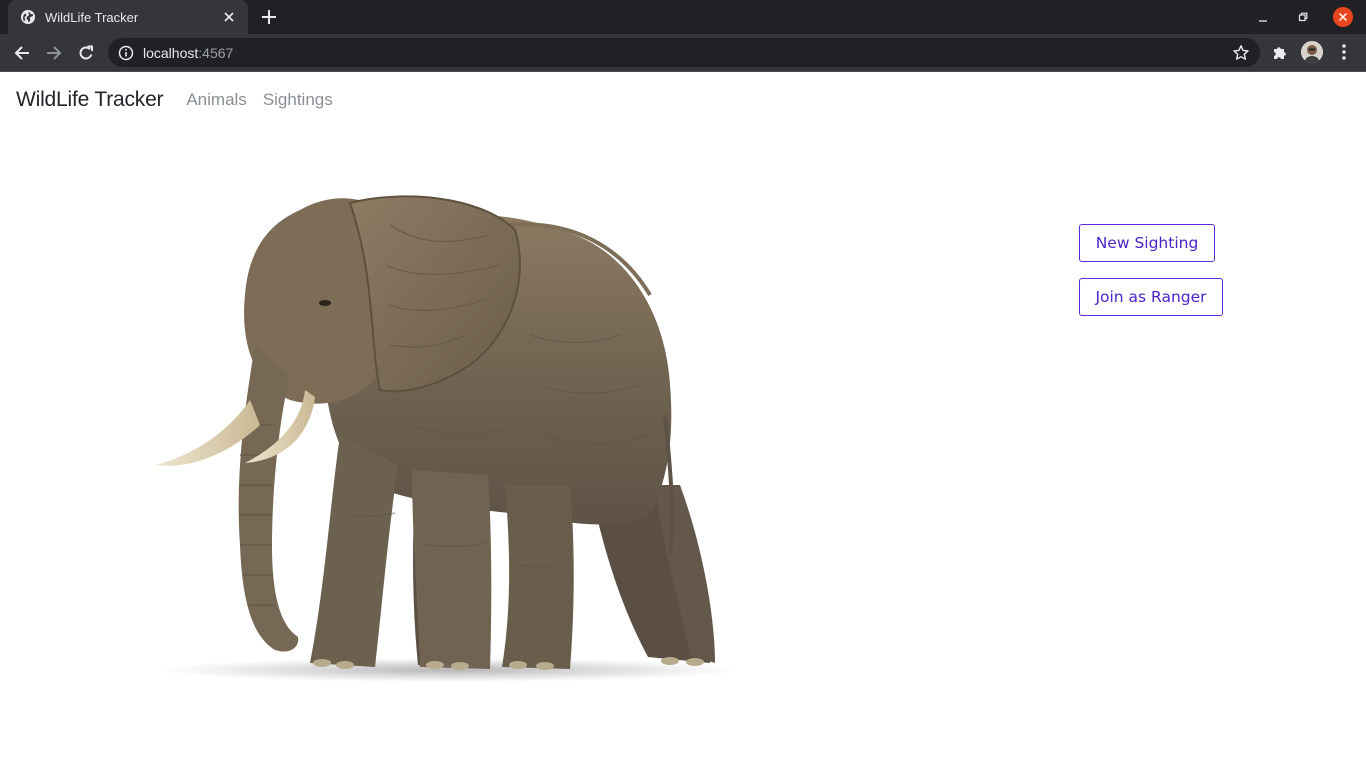 This screenshot has height=768, width=1366. I want to click on url-text: localhost:4567, so click(188, 53).